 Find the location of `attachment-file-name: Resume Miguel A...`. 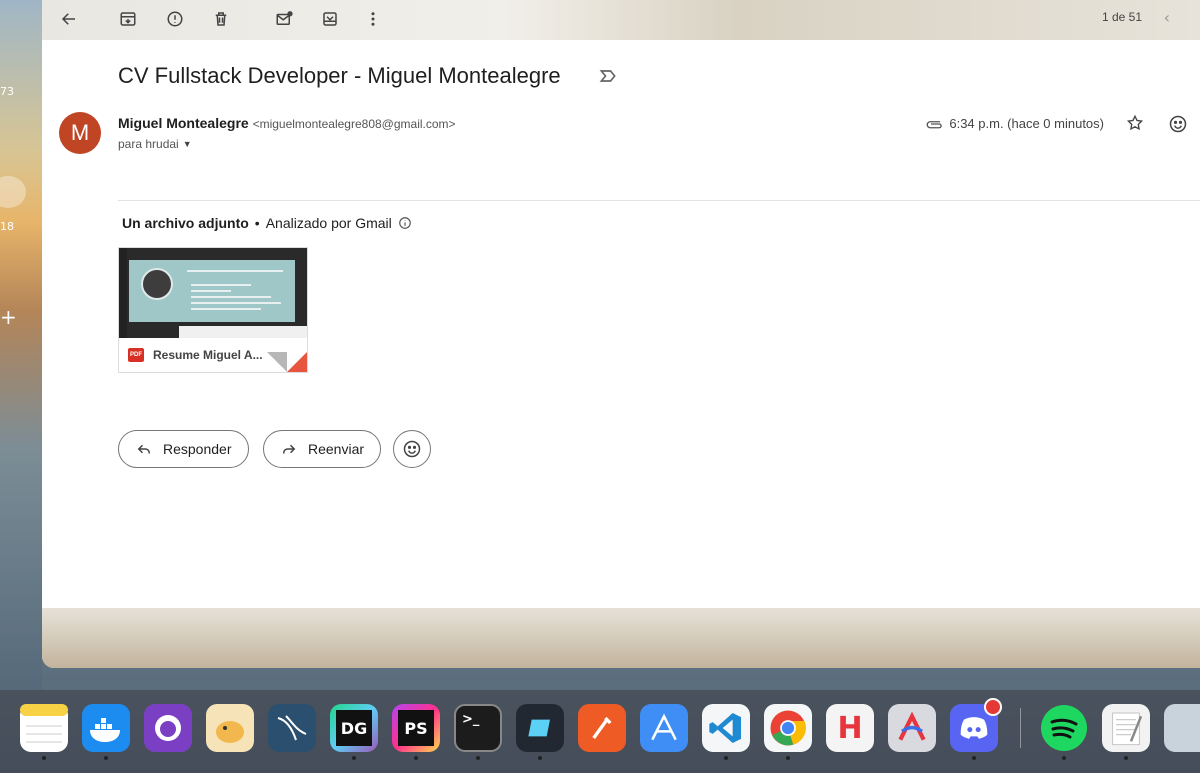

attachment-file-name: Resume Miguel A... is located at coordinates (208, 355).